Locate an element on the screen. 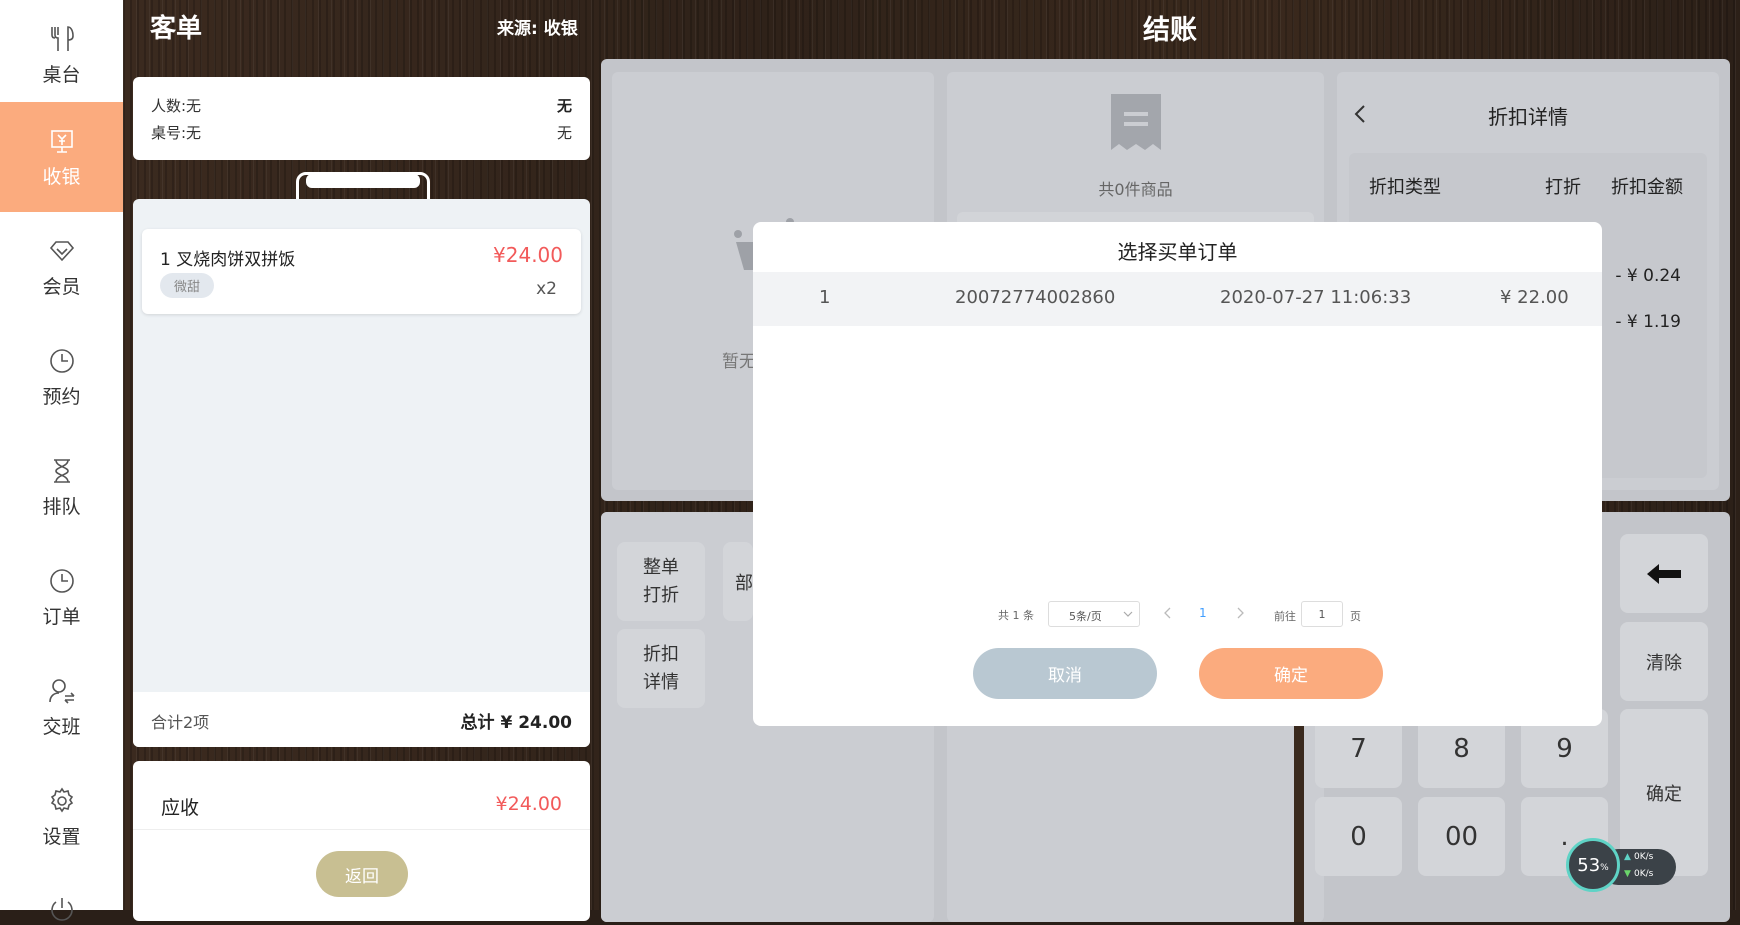 Image resolution: width=1740 pixels, height=925 pixels. page-suffix: 页 is located at coordinates (1355, 616).